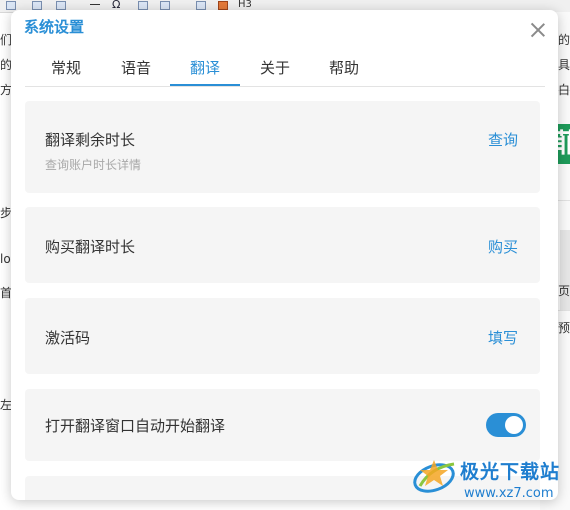  Describe the element at coordinates (503, 337) in the screenshot. I see `fill-in-link: 填写` at that location.